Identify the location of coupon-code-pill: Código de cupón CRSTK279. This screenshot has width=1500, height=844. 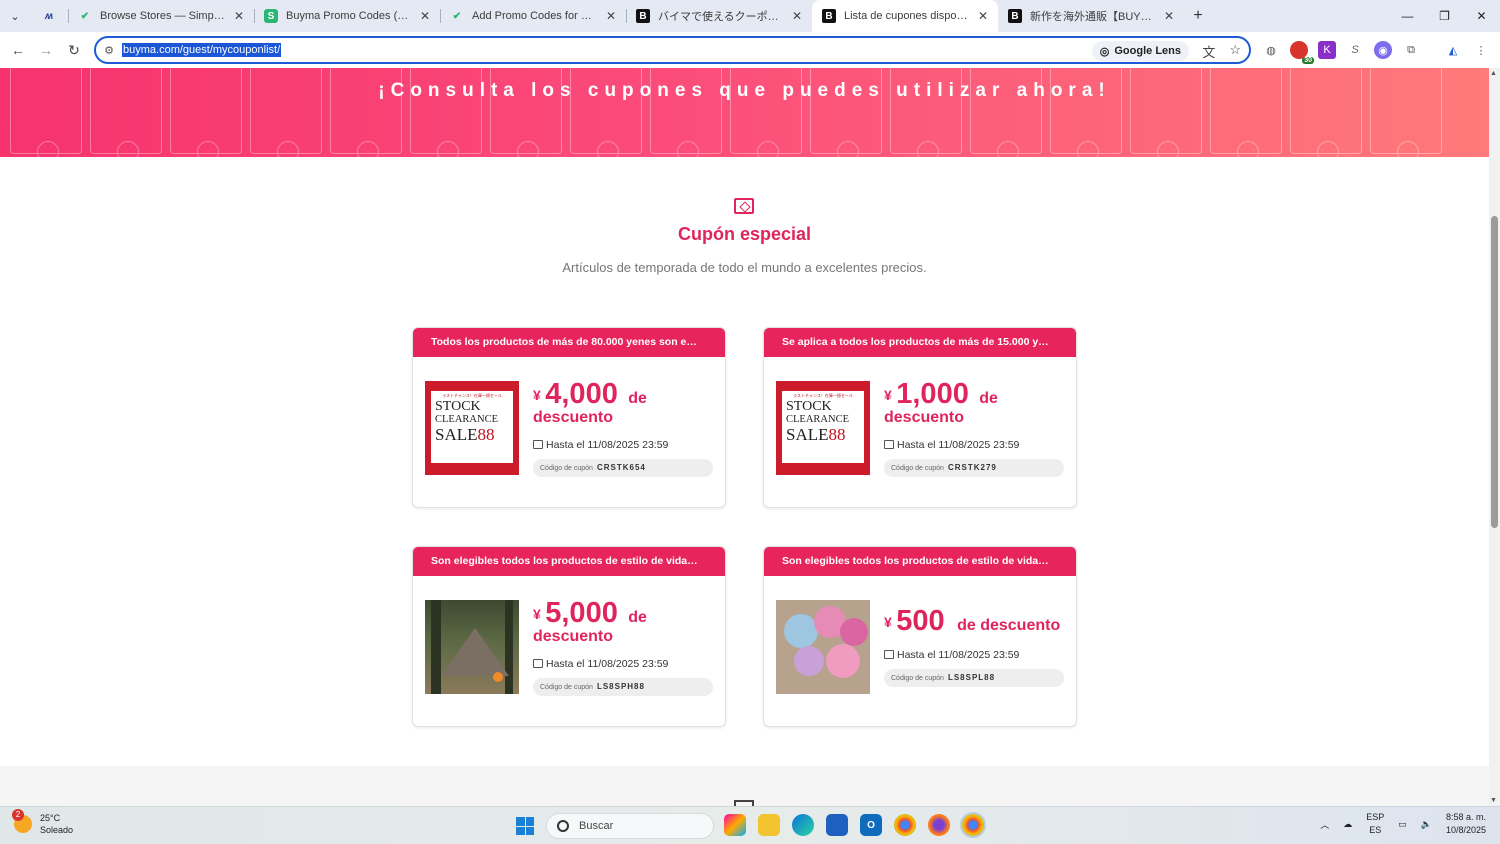
(974, 468).